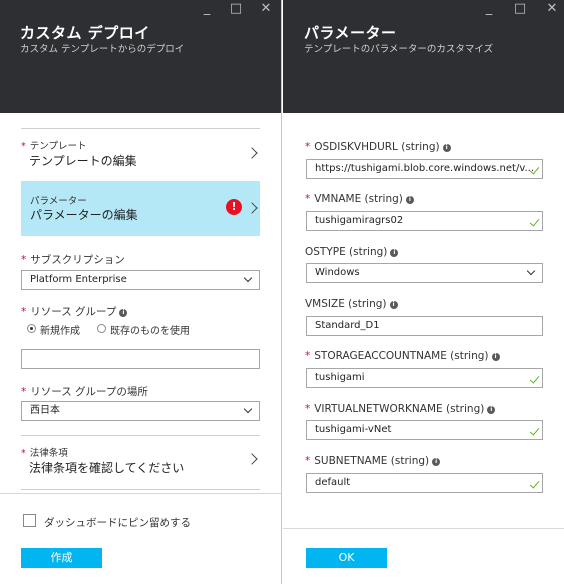 The image size is (564, 584). Describe the element at coordinates (58, 201) in the screenshot. I see `parameters-label: パラメーター` at that location.